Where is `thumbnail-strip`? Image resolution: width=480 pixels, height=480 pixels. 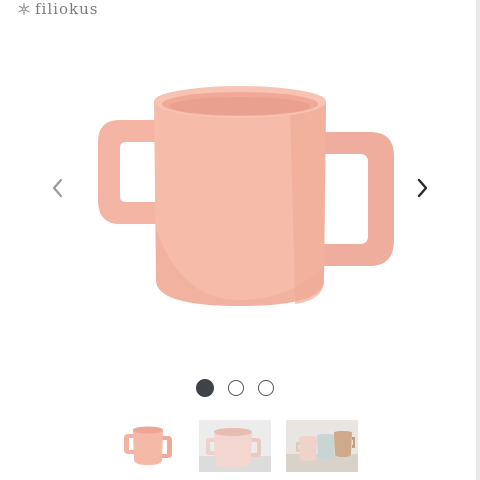 thumbnail-strip is located at coordinates (235, 446).